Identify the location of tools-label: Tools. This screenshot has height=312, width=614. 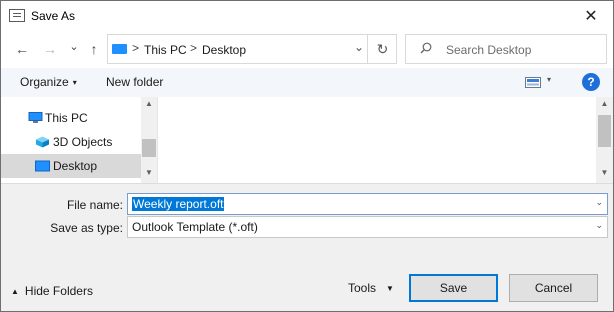
(362, 288).